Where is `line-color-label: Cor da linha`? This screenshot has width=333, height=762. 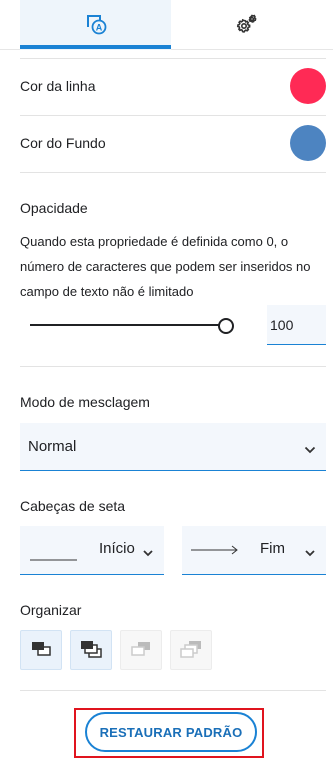
line-color-label: Cor da linha is located at coordinates (58, 86).